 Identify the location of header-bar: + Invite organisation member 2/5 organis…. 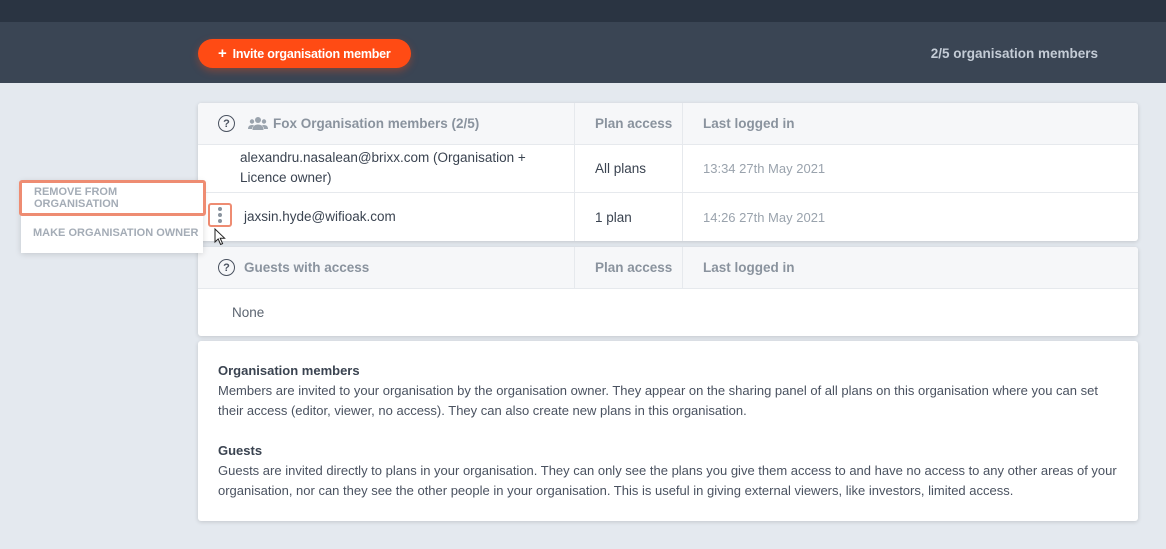
(583, 52).